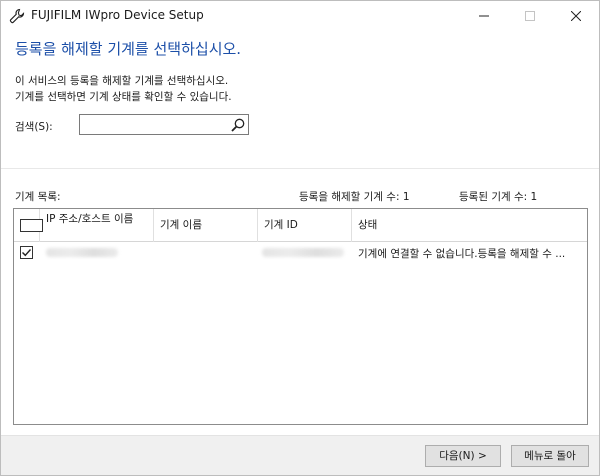 This screenshot has height=476, width=600. Describe the element at coordinates (300, 455) in the screenshot. I see `footer-bar: 다음(N) > 메뉴로 돌아` at that location.